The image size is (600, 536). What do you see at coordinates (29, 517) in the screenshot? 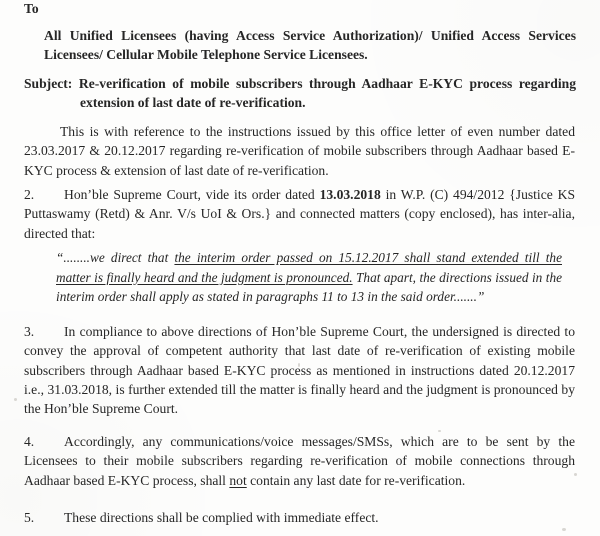
I see `paragraph-5-number: 5.` at bounding box center [29, 517].